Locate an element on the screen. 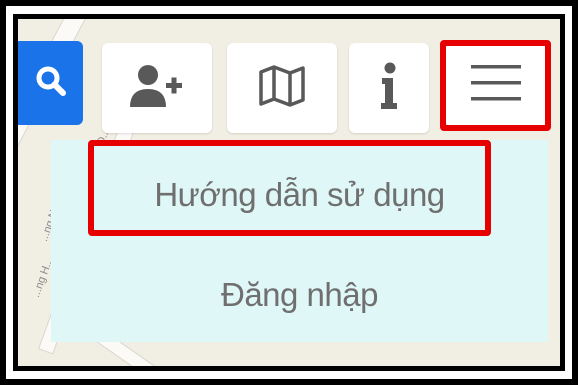 The width and height of the screenshot is (578, 385). add-user-button is located at coordinates (157, 88).